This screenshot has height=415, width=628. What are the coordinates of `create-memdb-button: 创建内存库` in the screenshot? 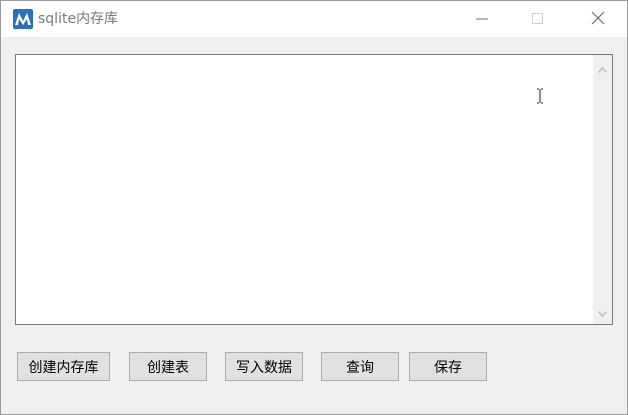 It's located at (63, 366).